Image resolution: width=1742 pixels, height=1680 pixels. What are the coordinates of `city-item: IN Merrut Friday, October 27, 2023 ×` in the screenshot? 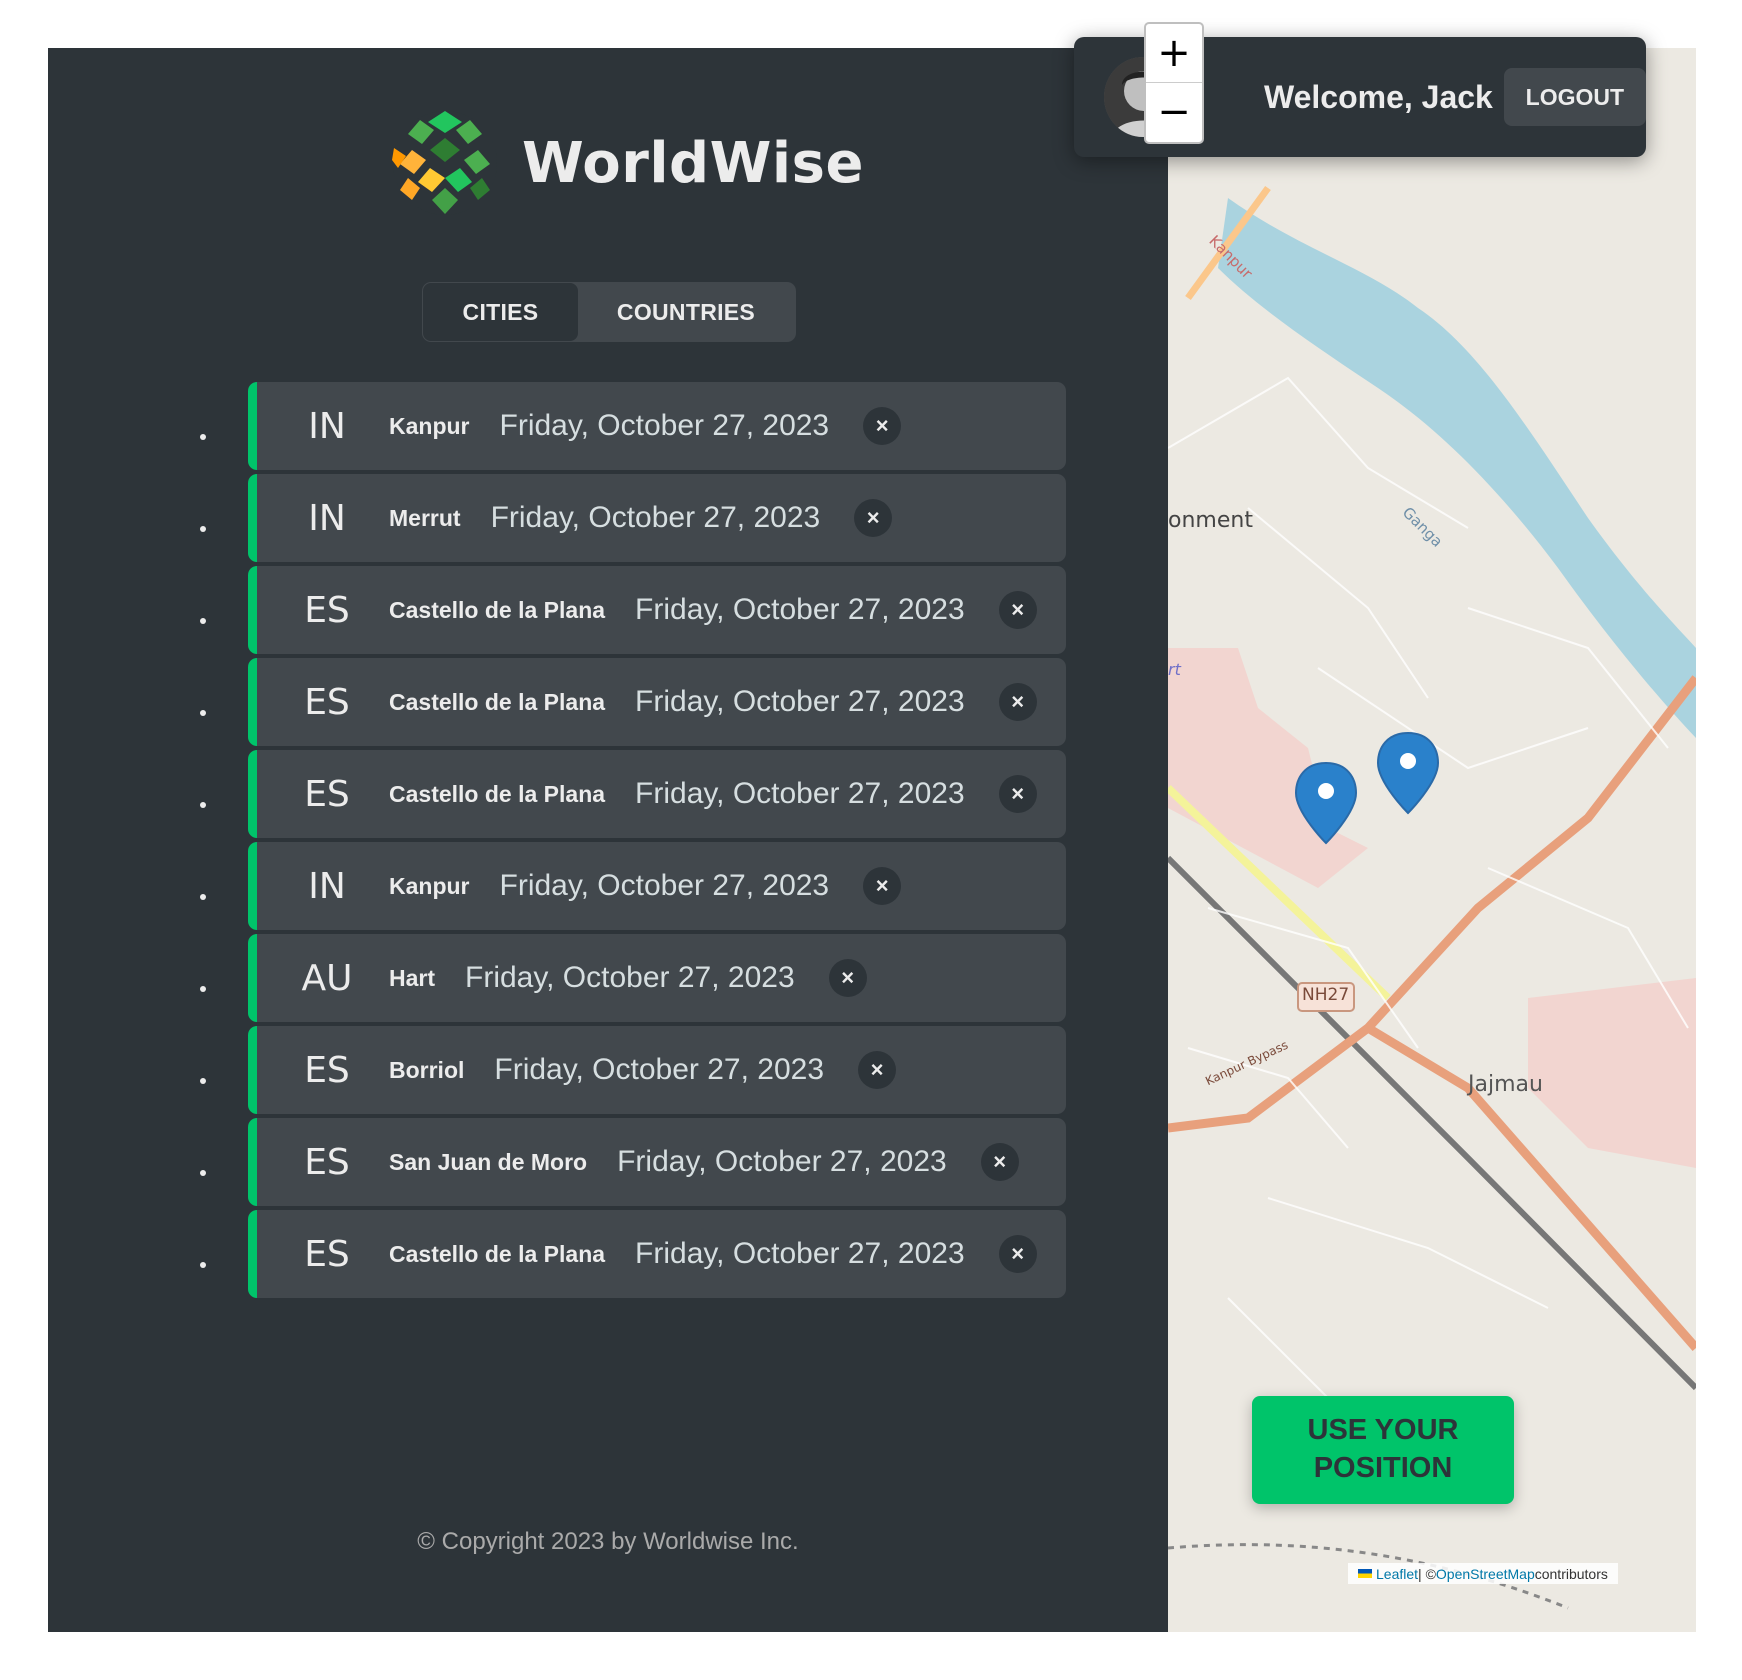 It's located at (633, 518).